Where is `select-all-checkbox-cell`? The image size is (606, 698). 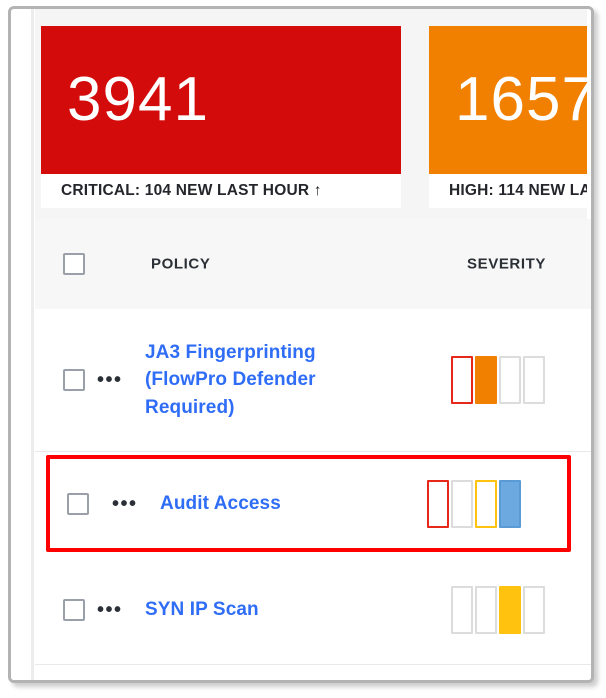
select-all-checkbox-cell is located at coordinates (74, 264).